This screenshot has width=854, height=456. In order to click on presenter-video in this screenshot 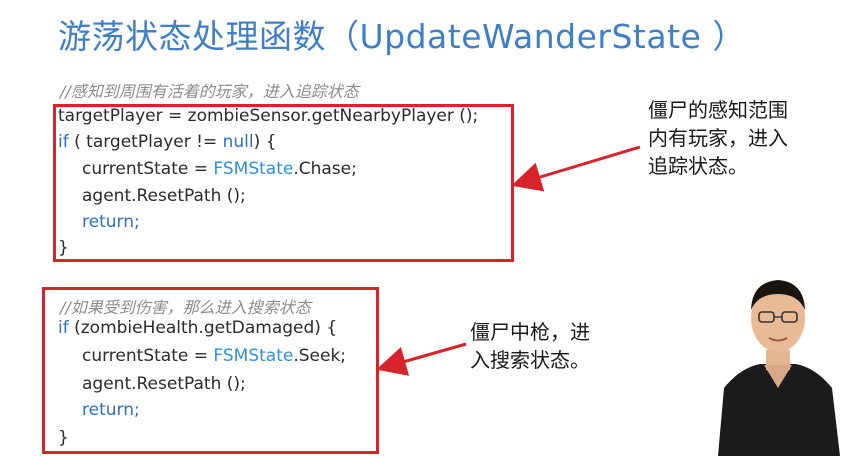, I will do `click(777, 362)`.